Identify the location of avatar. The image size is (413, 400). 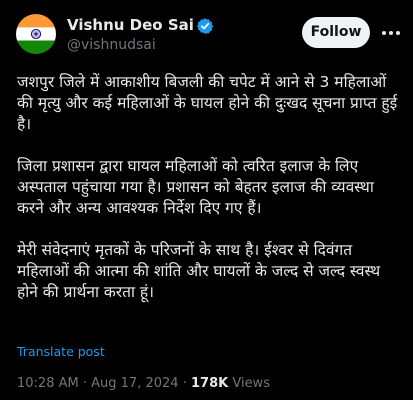
(36, 34).